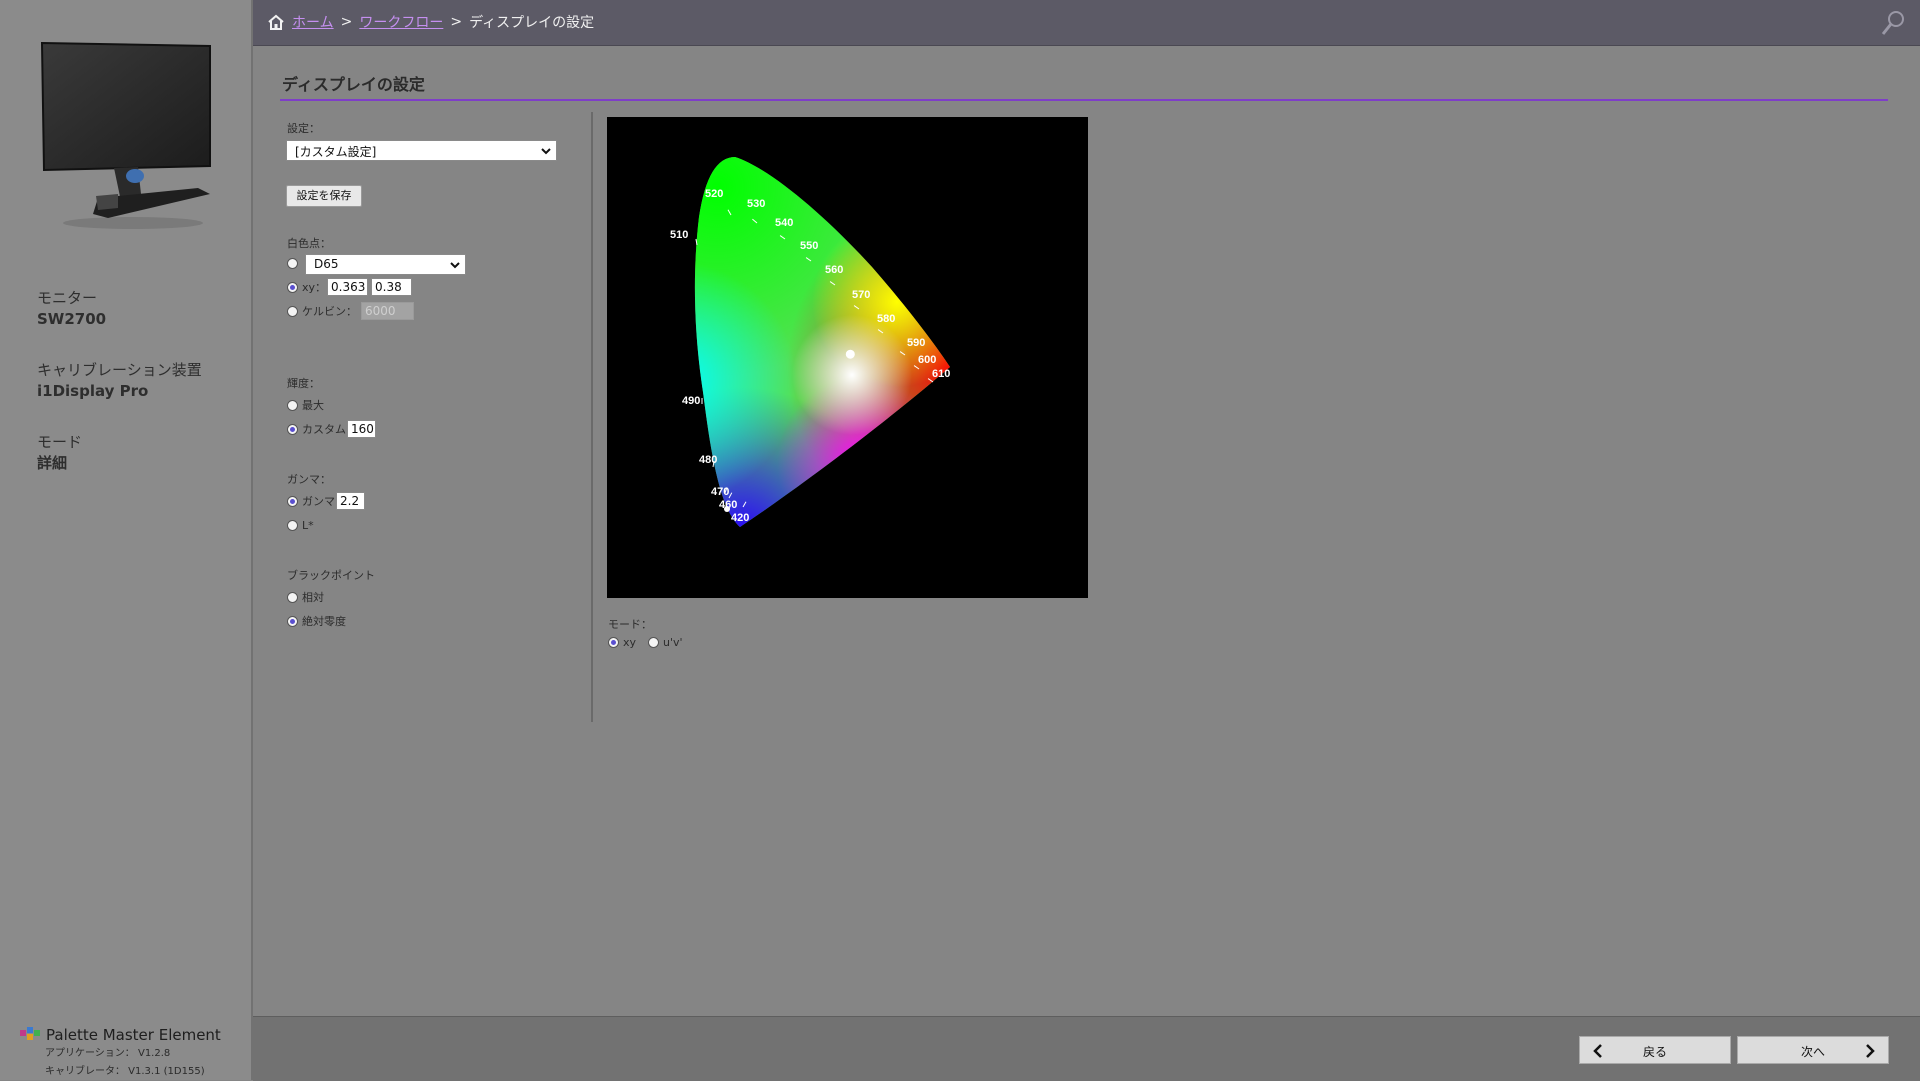 This screenshot has width=1920, height=1081. Describe the element at coordinates (292, 501) in the screenshot. I see `gamma-radio` at that location.